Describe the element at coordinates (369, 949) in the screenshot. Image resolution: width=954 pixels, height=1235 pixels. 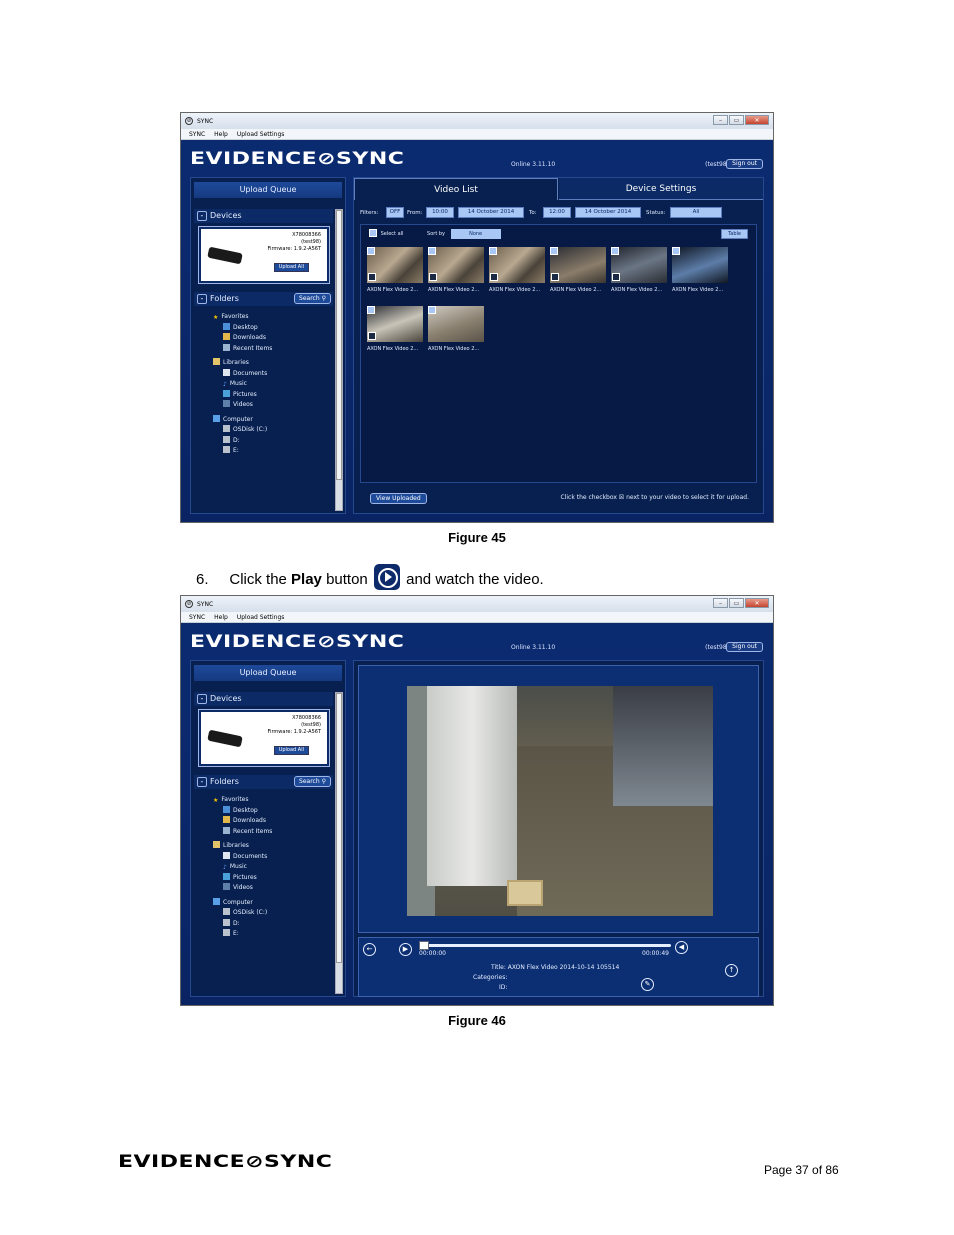
I see `back-icon: ←` at that location.